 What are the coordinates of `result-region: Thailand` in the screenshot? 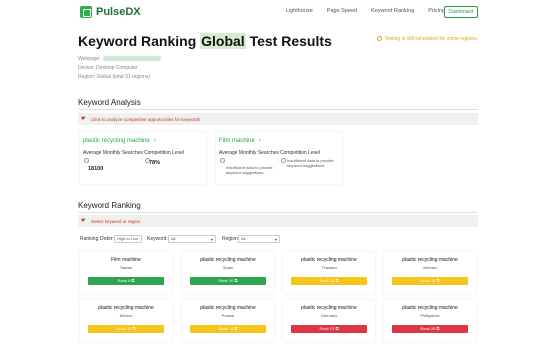 It's located at (329, 267).